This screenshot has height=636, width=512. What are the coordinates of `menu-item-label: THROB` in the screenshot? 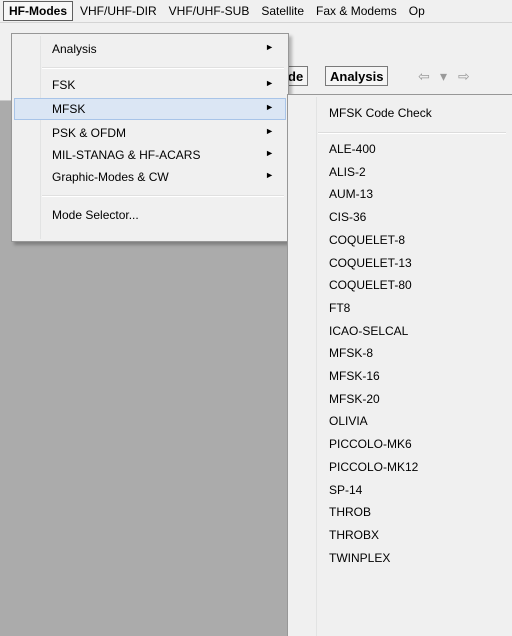 It's located at (350, 512).